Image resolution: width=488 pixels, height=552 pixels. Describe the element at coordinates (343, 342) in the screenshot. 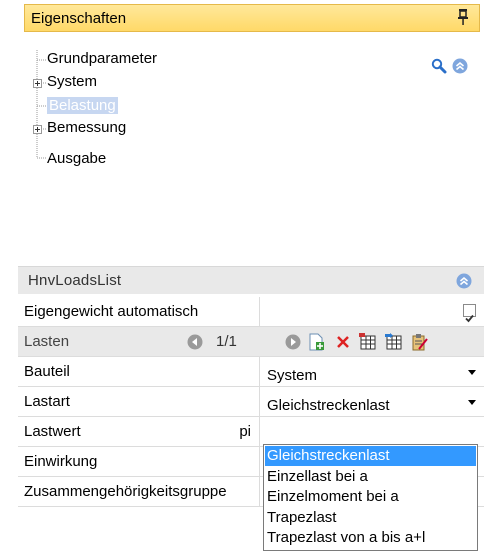

I see `delete-icon` at that location.